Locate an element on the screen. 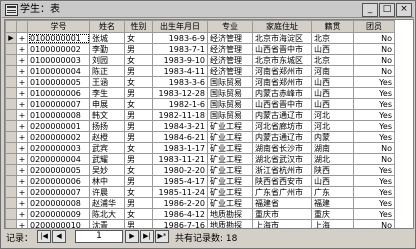  table-cell: 0200000003 is located at coordinates (58, 148).